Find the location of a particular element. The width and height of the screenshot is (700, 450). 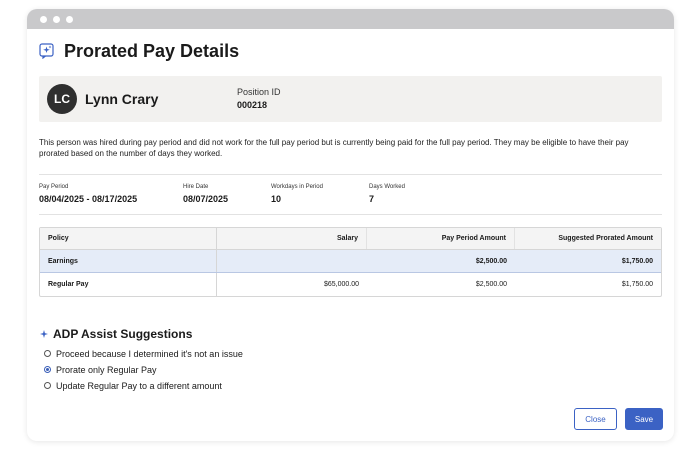

option-prorate-label: Prorate only Regular Pay is located at coordinates (106, 369).